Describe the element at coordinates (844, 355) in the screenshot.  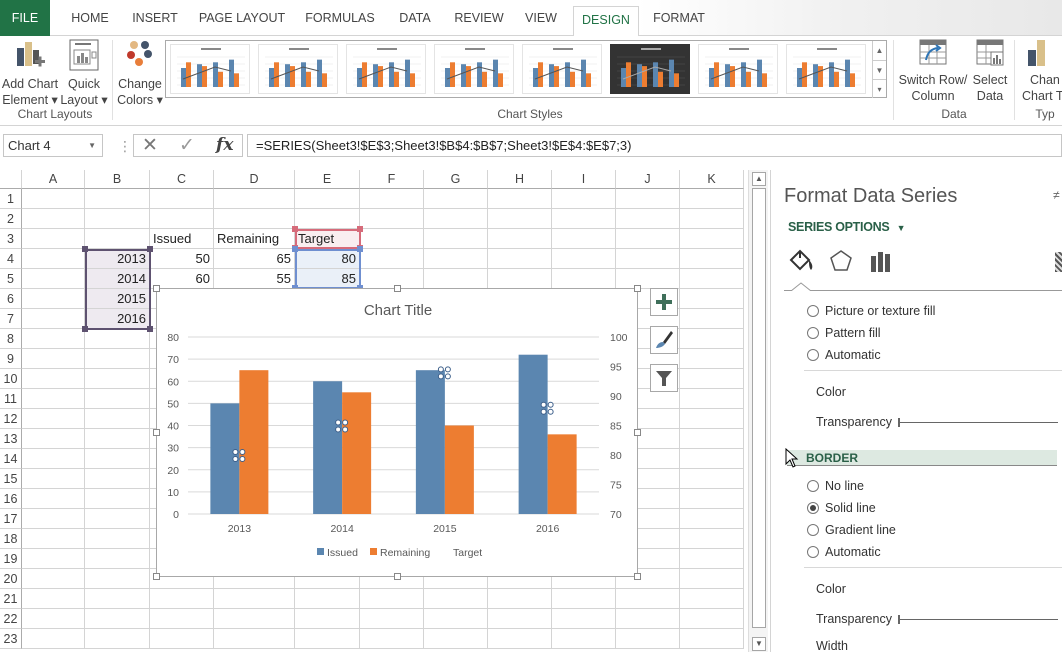
I see `radio-fill-automatic: Automatic` at that location.